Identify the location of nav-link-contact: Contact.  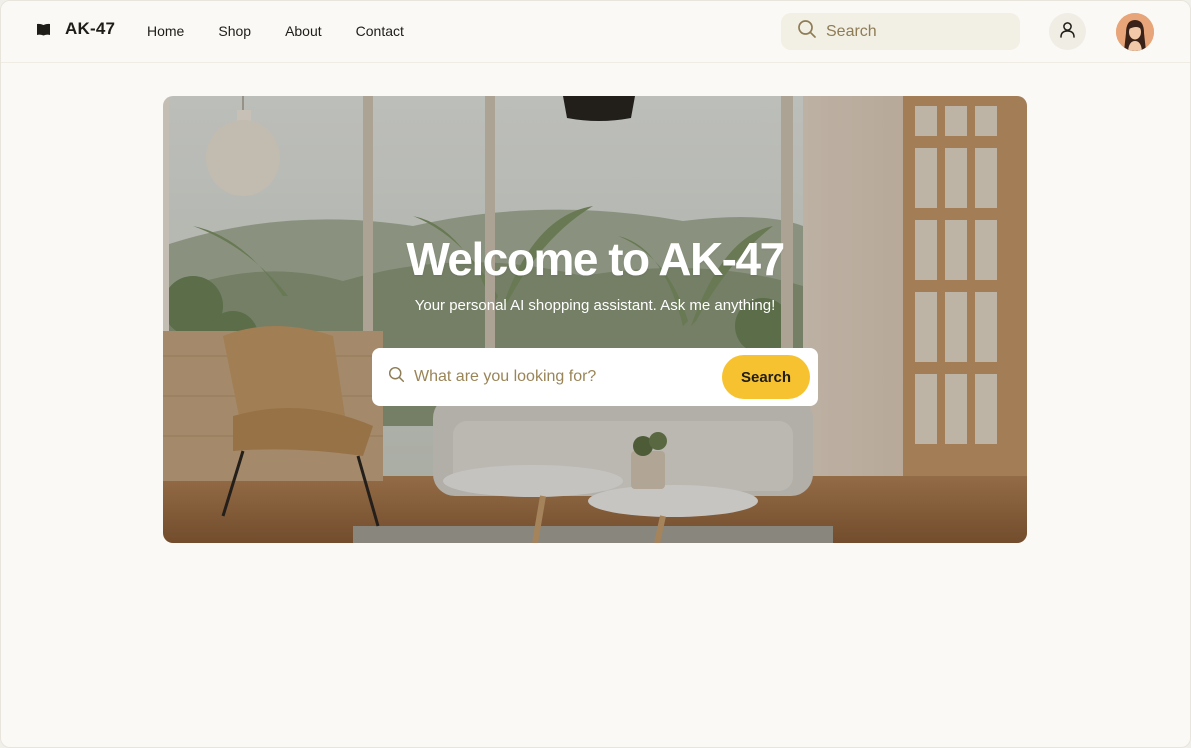
(380, 31).